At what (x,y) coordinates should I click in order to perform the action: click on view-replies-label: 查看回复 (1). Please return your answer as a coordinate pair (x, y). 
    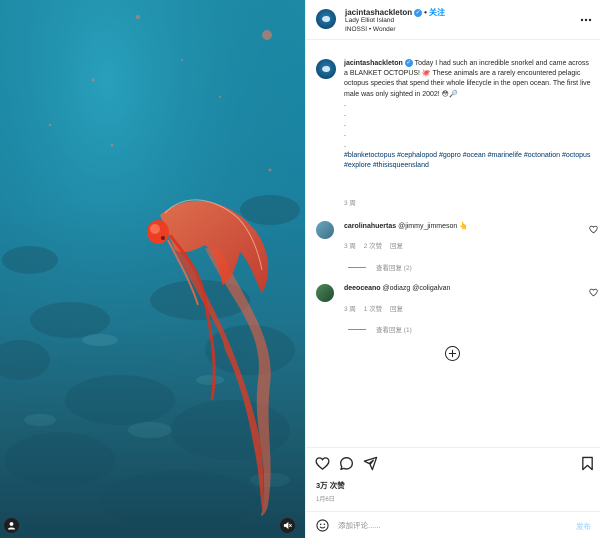
    Looking at the image, I should click on (394, 330).